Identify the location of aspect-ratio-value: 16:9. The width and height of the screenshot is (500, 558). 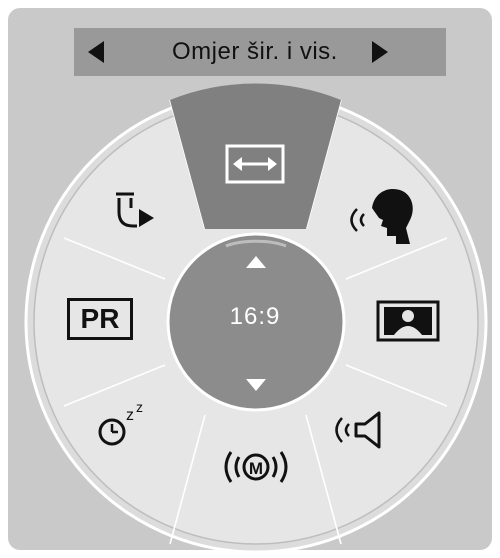
(255, 316).